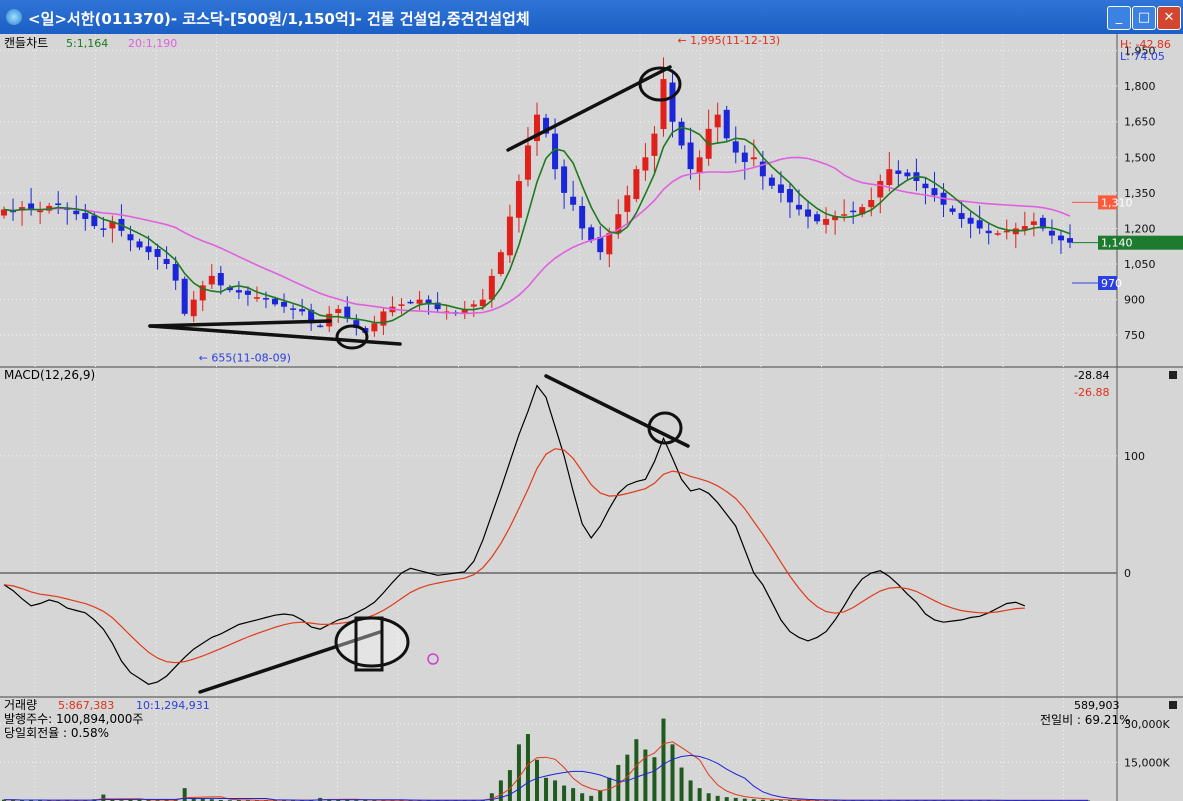 Image resolution: width=1183 pixels, height=801 pixels. Describe the element at coordinates (1117, 243) in the screenshot. I see `price-badge-label: 1,140` at that location.